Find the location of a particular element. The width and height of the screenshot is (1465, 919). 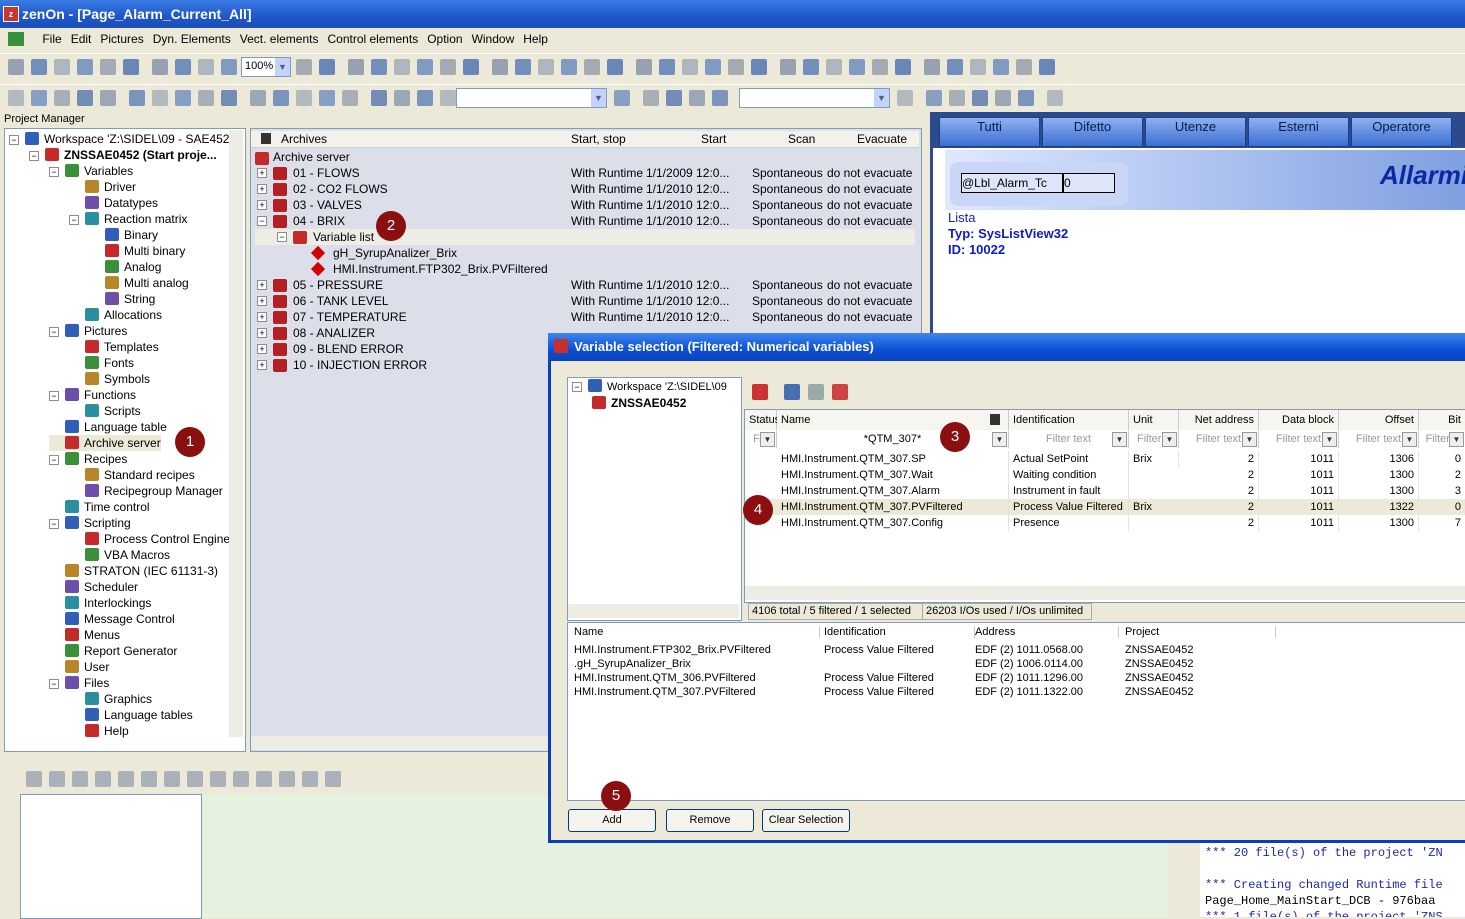

dialog-tree-workspace: − Workspace 'Z:\SIDEL\09 is located at coordinates (649, 387).